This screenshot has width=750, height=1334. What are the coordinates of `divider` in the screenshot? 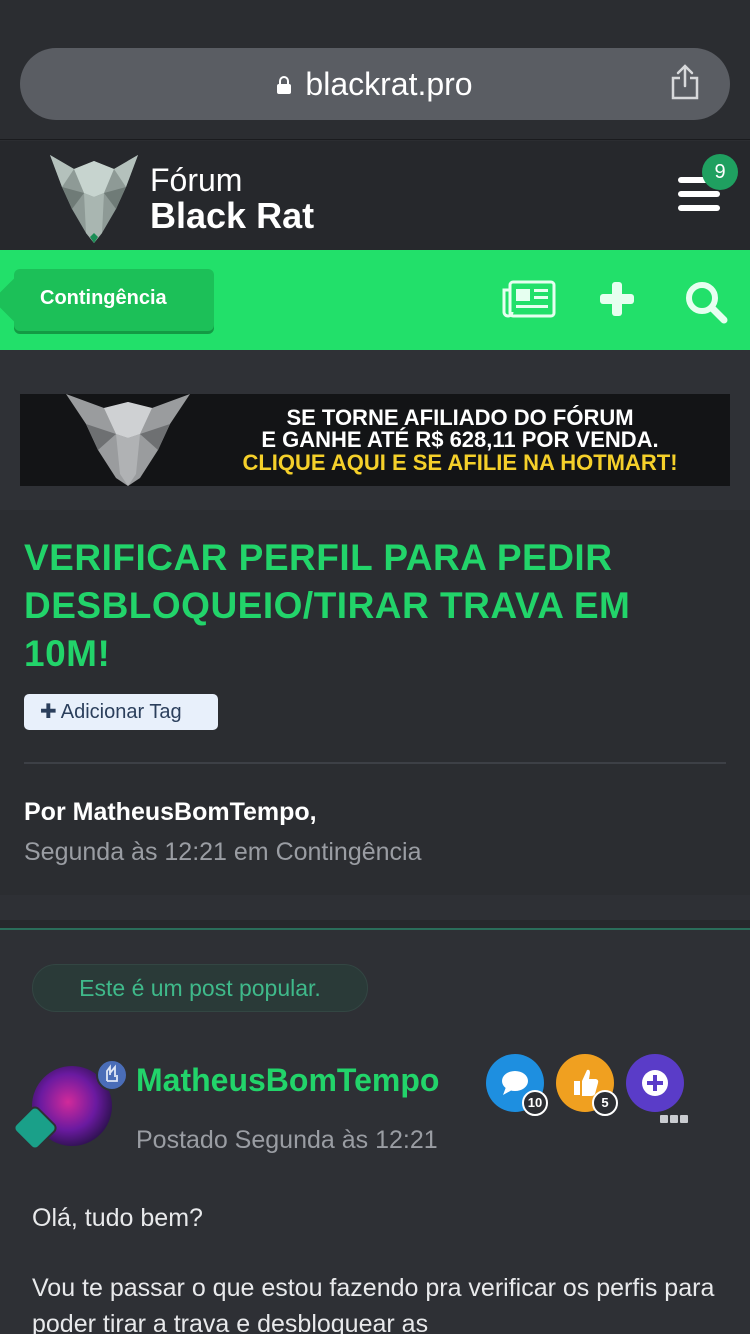 It's located at (375, 763).